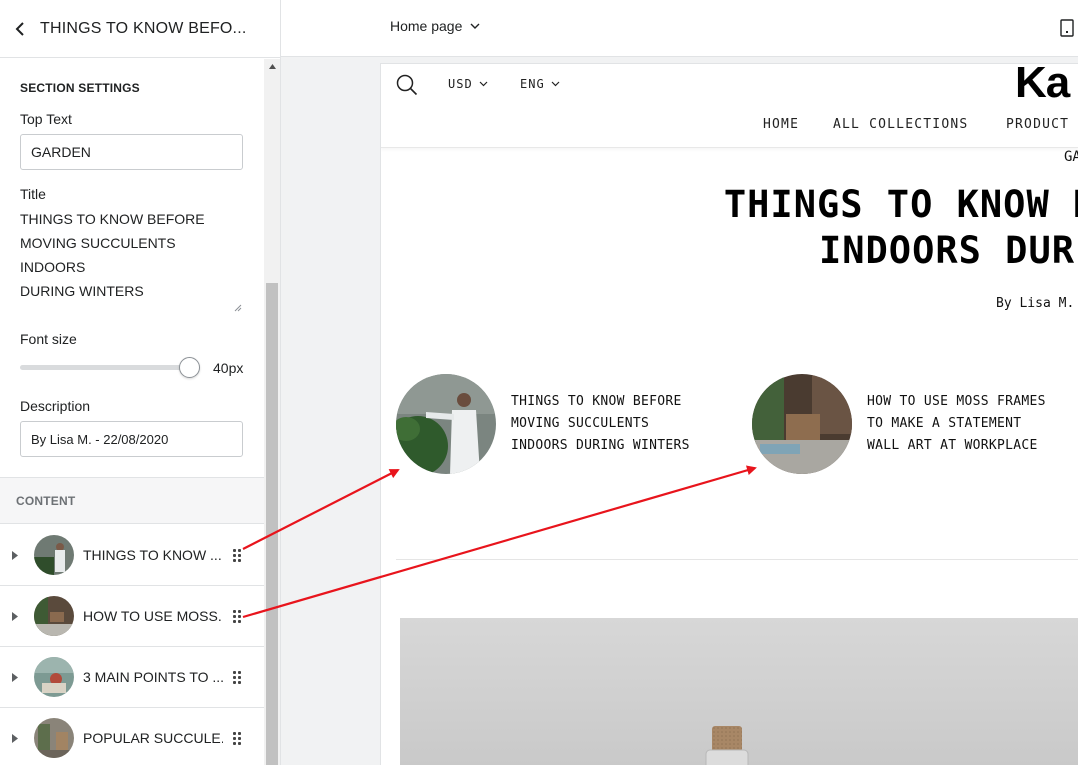 This screenshot has height=765, width=1078. I want to click on title-line: THINGS TO KNOW BEFORE, so click(112, 219).